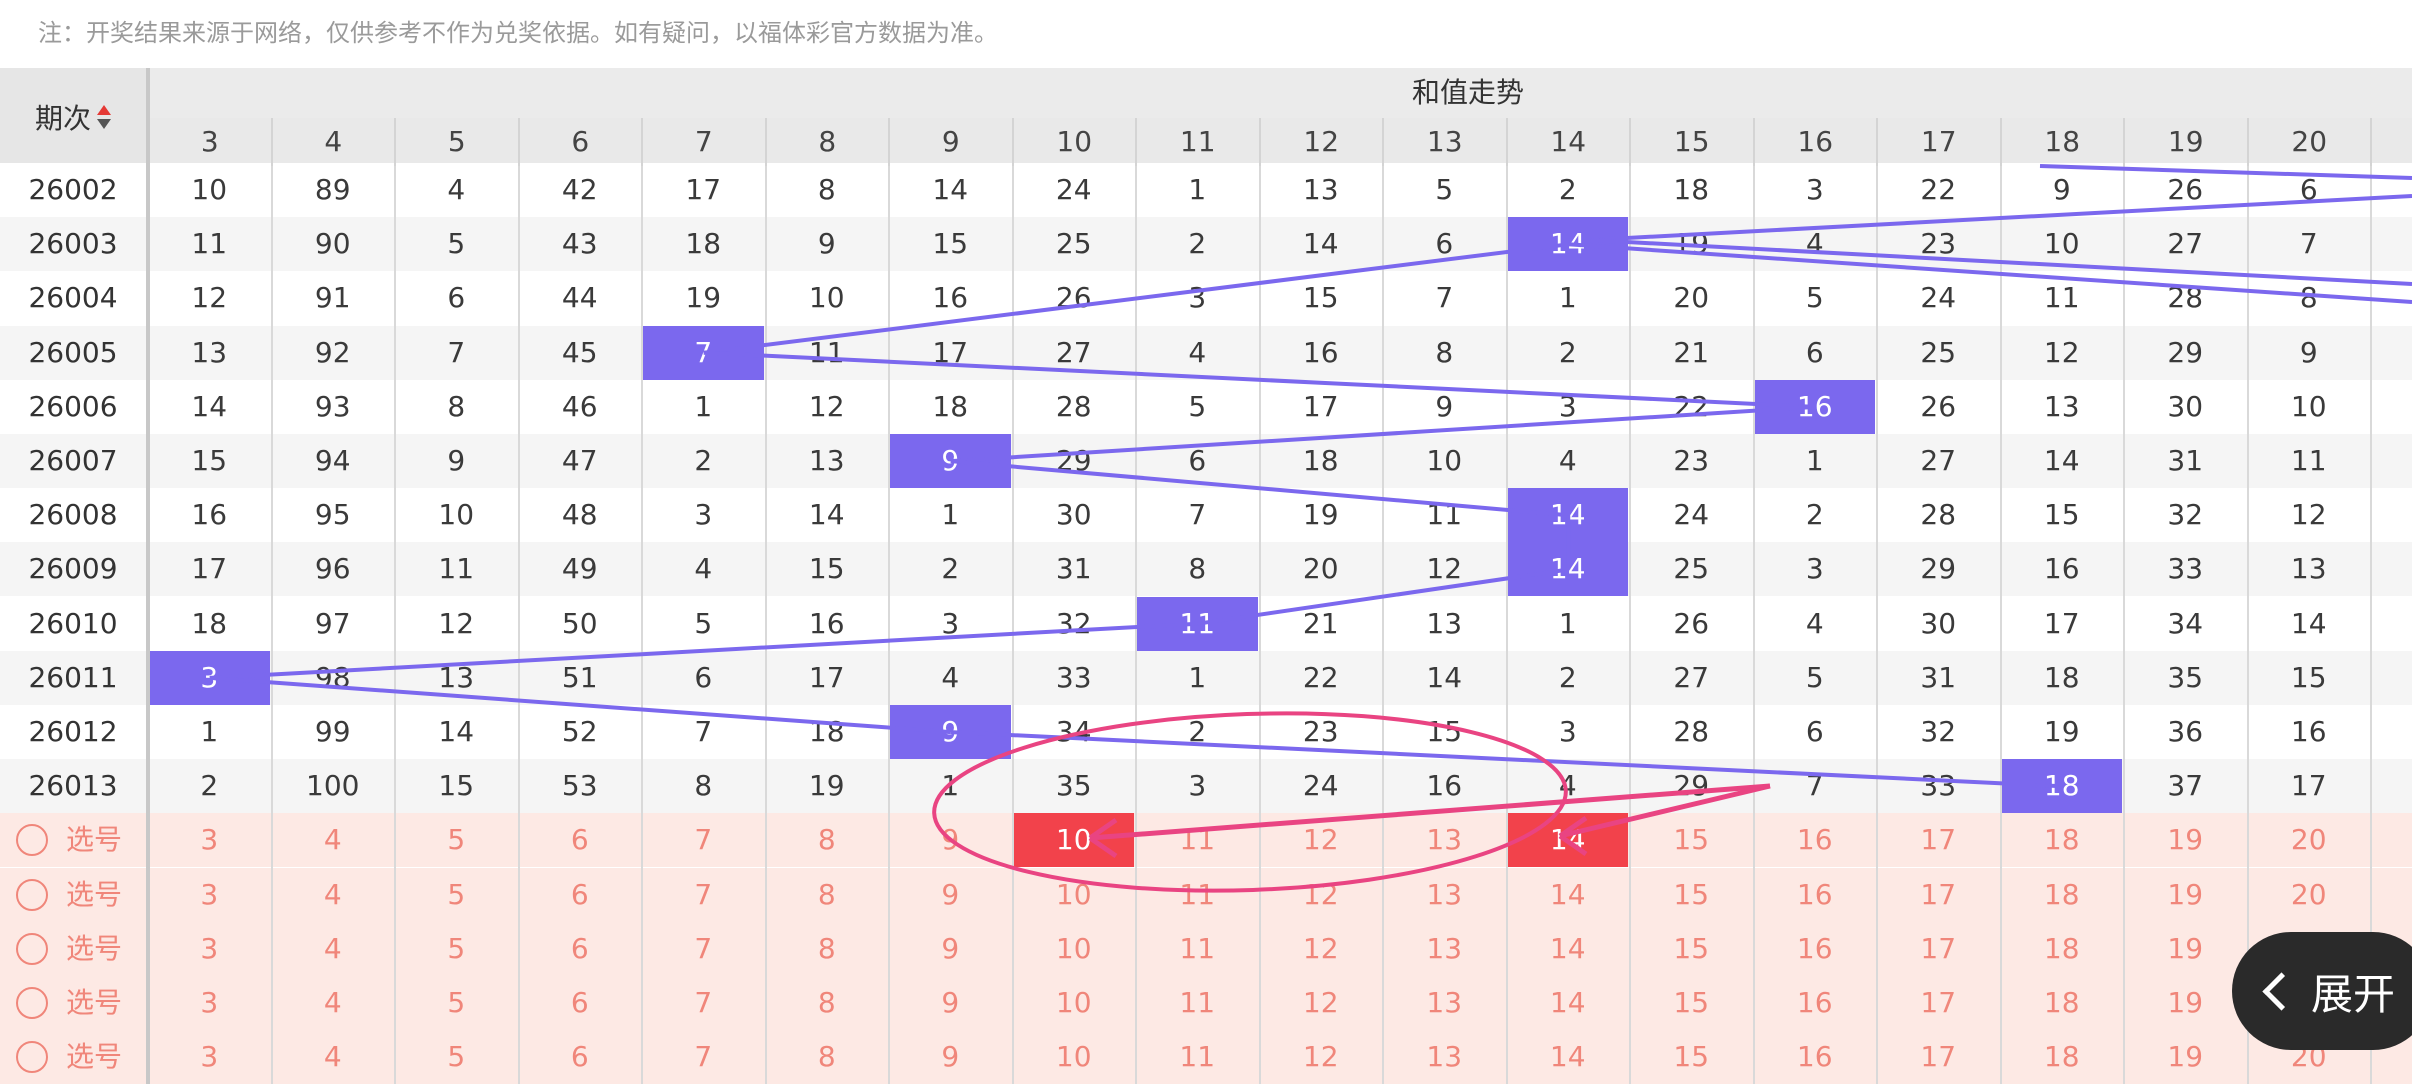  What do you see at coordinates (104, 117) in the screenshot?
I see `sort-icon` at bounding box center [104, 117].